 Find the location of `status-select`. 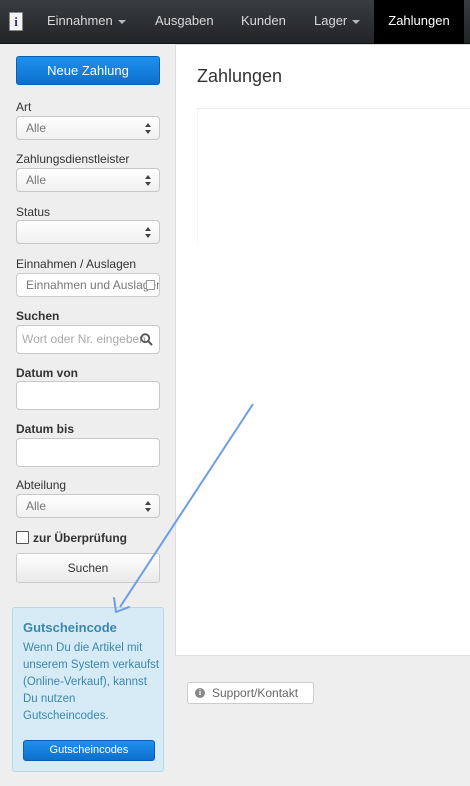

status-select is located at coordinates (88, 232).